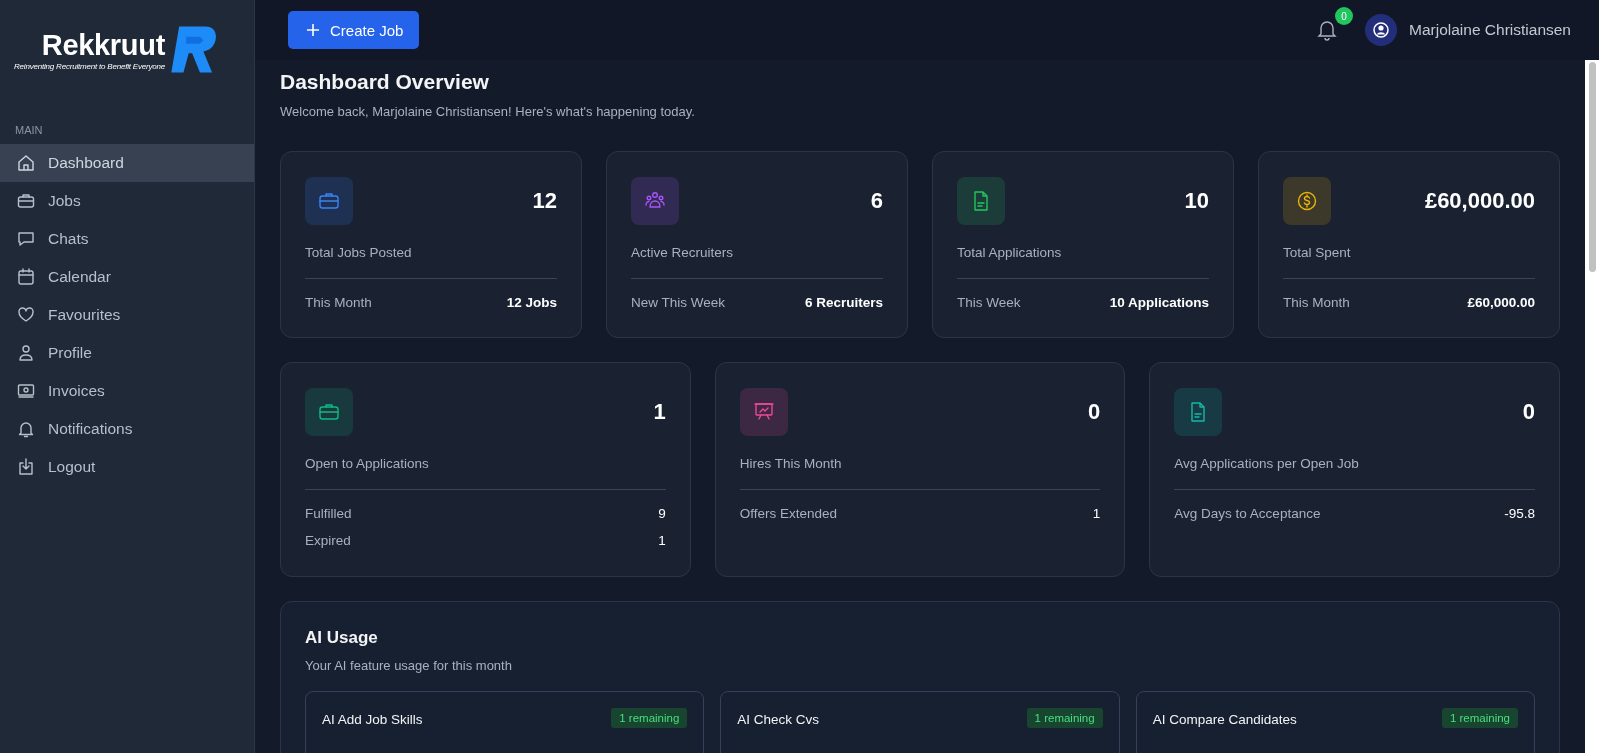  Describe the element at coordinates (1490, 30) in the screenshot. I see `user-name: Marjolaine Christiansen` at that location.